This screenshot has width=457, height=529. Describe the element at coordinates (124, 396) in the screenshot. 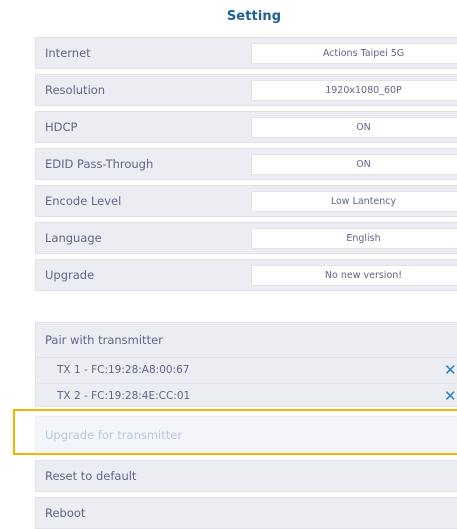

I see `transmitter-label: TX 2 - FC:19:28:4E:CC:01` at that location.